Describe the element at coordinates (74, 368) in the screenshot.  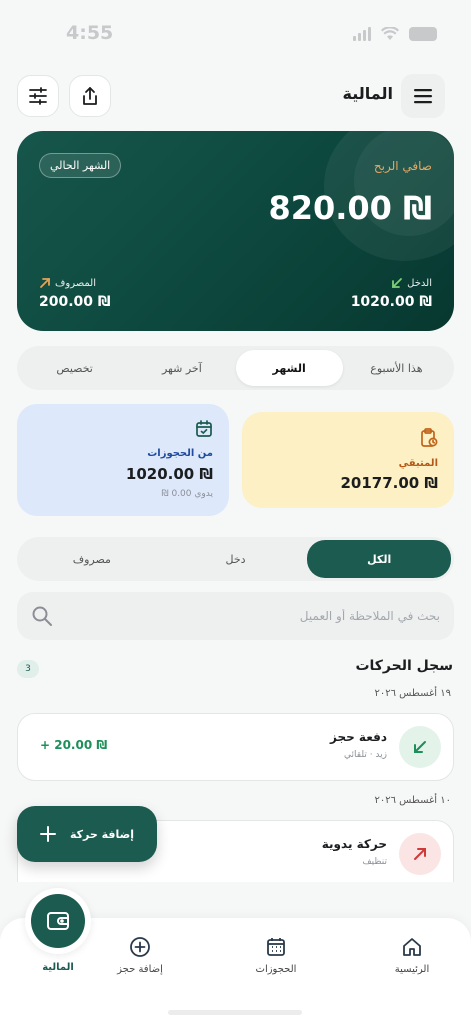
I see `tab-custom: تخصيص` at that location.